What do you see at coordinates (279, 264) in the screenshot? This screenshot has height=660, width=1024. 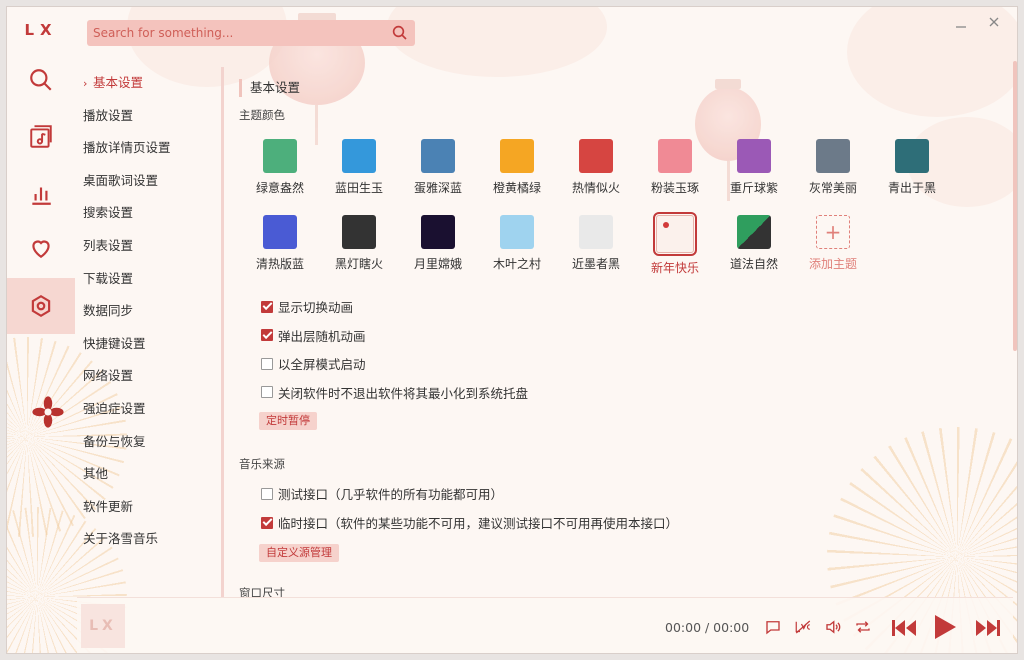 I see `theme-name: 清热版蓝` at bounding box center [279, 264].